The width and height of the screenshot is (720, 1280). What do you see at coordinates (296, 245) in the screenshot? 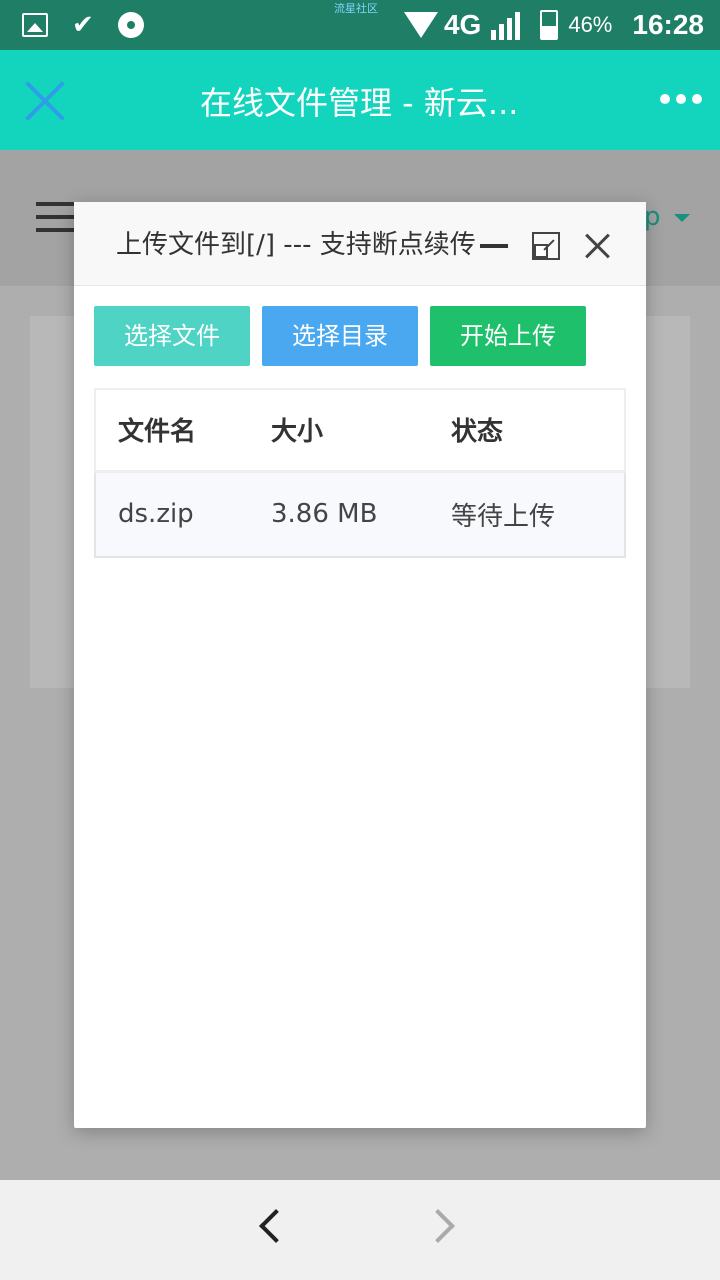
I see `dialog-title: 上传文件到[/] --- 支持断点续传` at bounding box center [296, 245].